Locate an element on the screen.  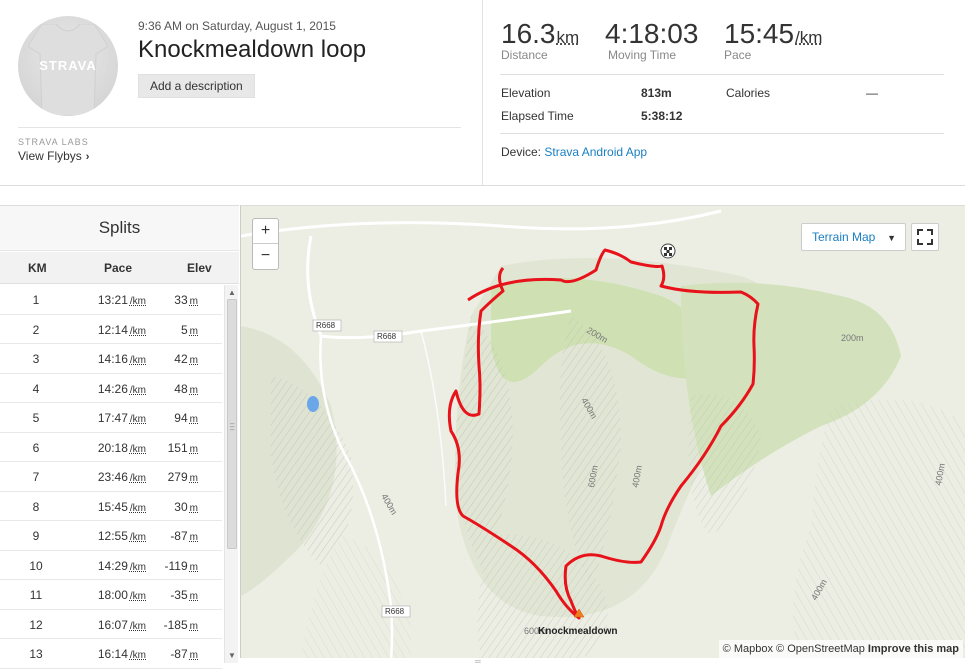
resize-grip-icon: ═ is located at coordinates (478, 661).